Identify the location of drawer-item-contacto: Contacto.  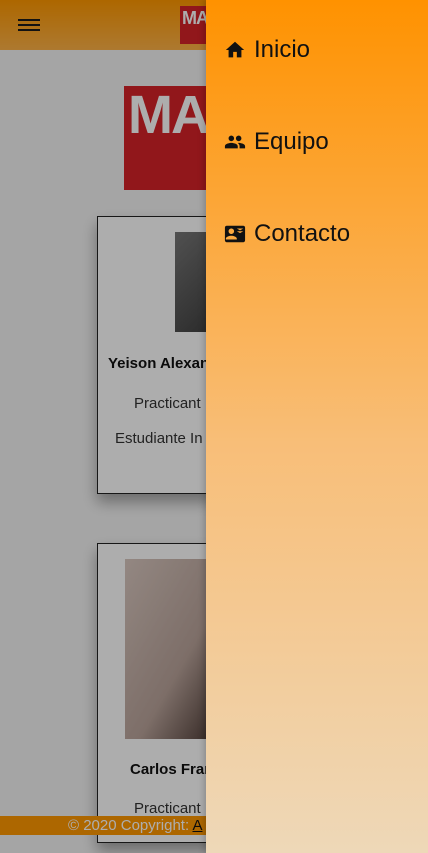
(287, 234).